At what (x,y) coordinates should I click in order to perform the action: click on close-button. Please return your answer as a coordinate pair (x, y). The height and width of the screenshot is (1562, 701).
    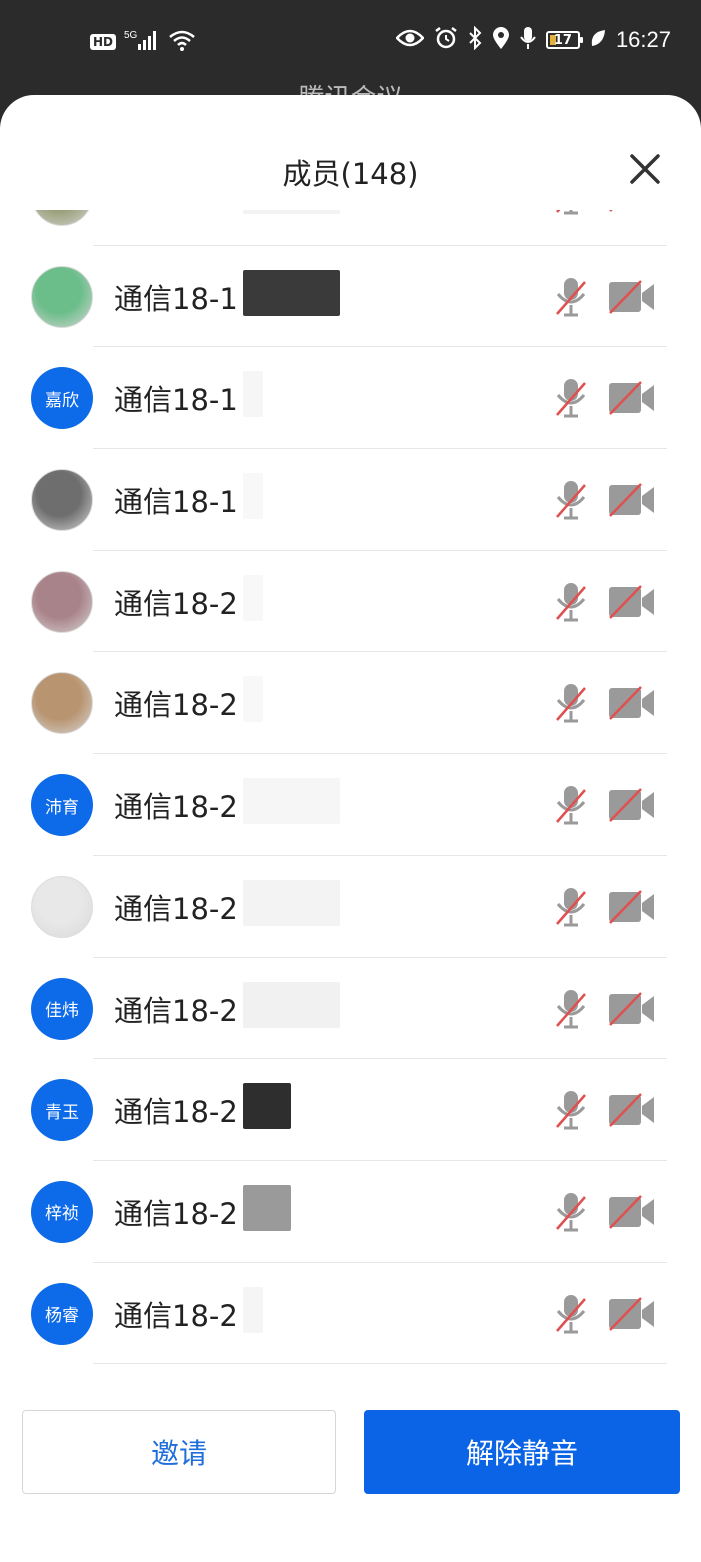
    Looking at the image, I should click on (645, 169).